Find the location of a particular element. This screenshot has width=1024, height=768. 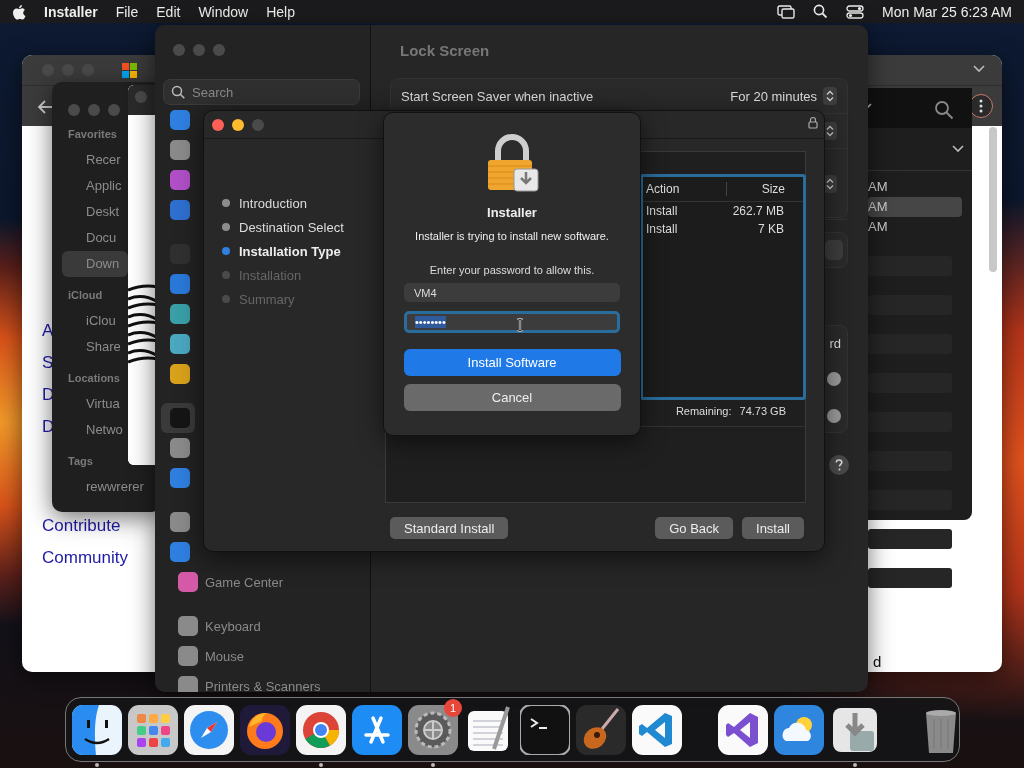

menu-item: Help is located at coordinates (280, 11).